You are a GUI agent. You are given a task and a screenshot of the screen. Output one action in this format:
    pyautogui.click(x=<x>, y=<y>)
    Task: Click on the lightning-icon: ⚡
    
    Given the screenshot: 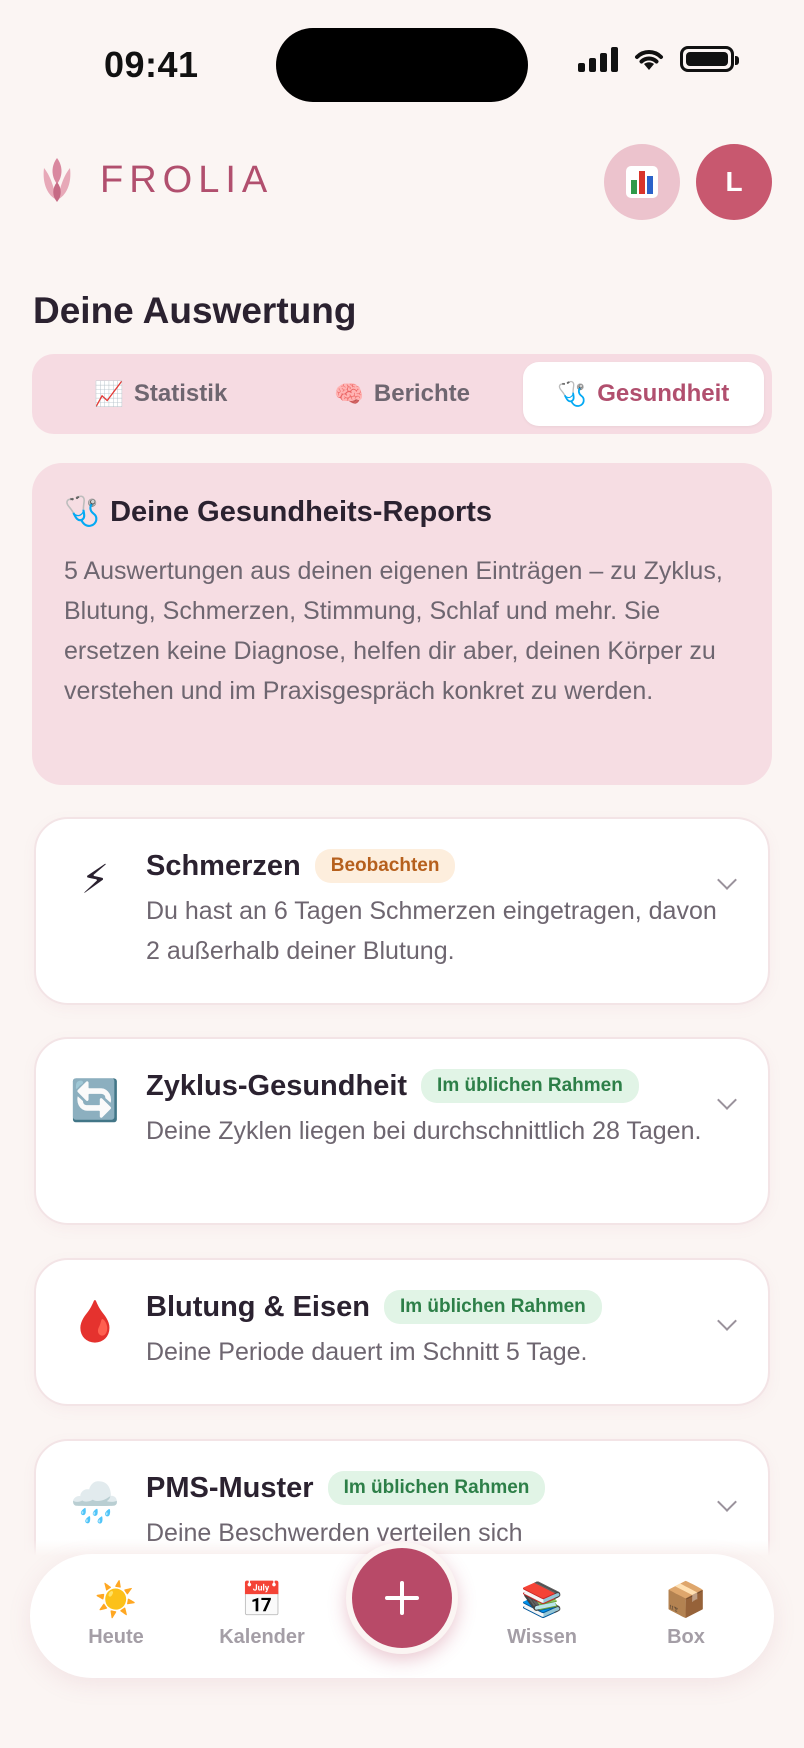 What is the action you would take?
    pyautogui.click(x=95, y=880)
    